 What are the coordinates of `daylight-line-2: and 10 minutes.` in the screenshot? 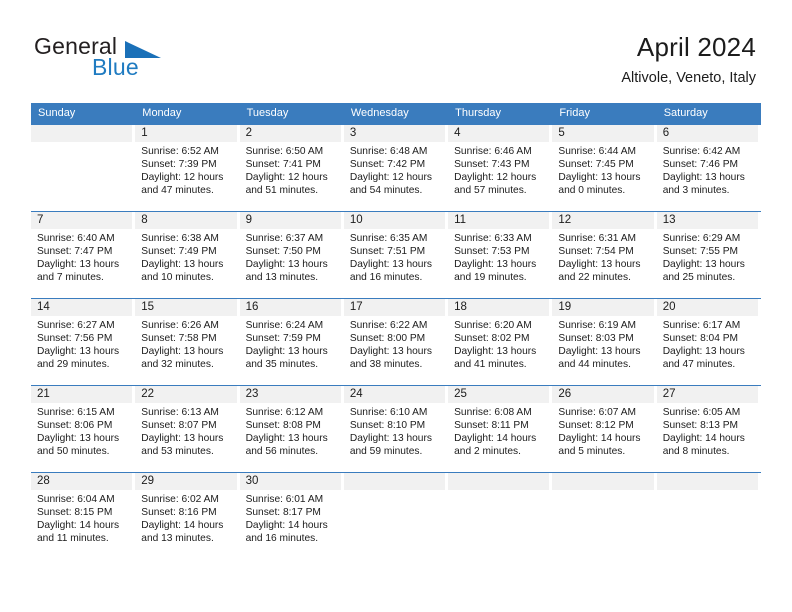 It's located at (177, 278).